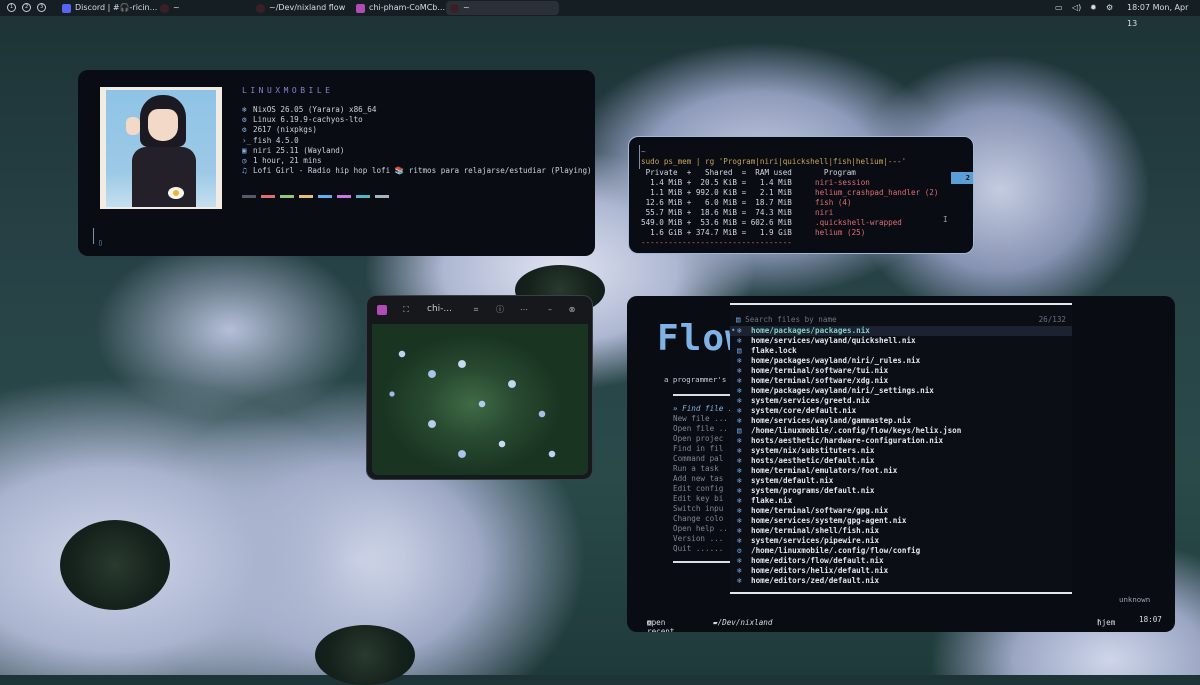 The image size is (1200, 685). What do you see at coordinates (901, 401) in the screenshot?
I see `file-list-item: ❄ system/services/greetd.nix` at bounding box center [901, 401].